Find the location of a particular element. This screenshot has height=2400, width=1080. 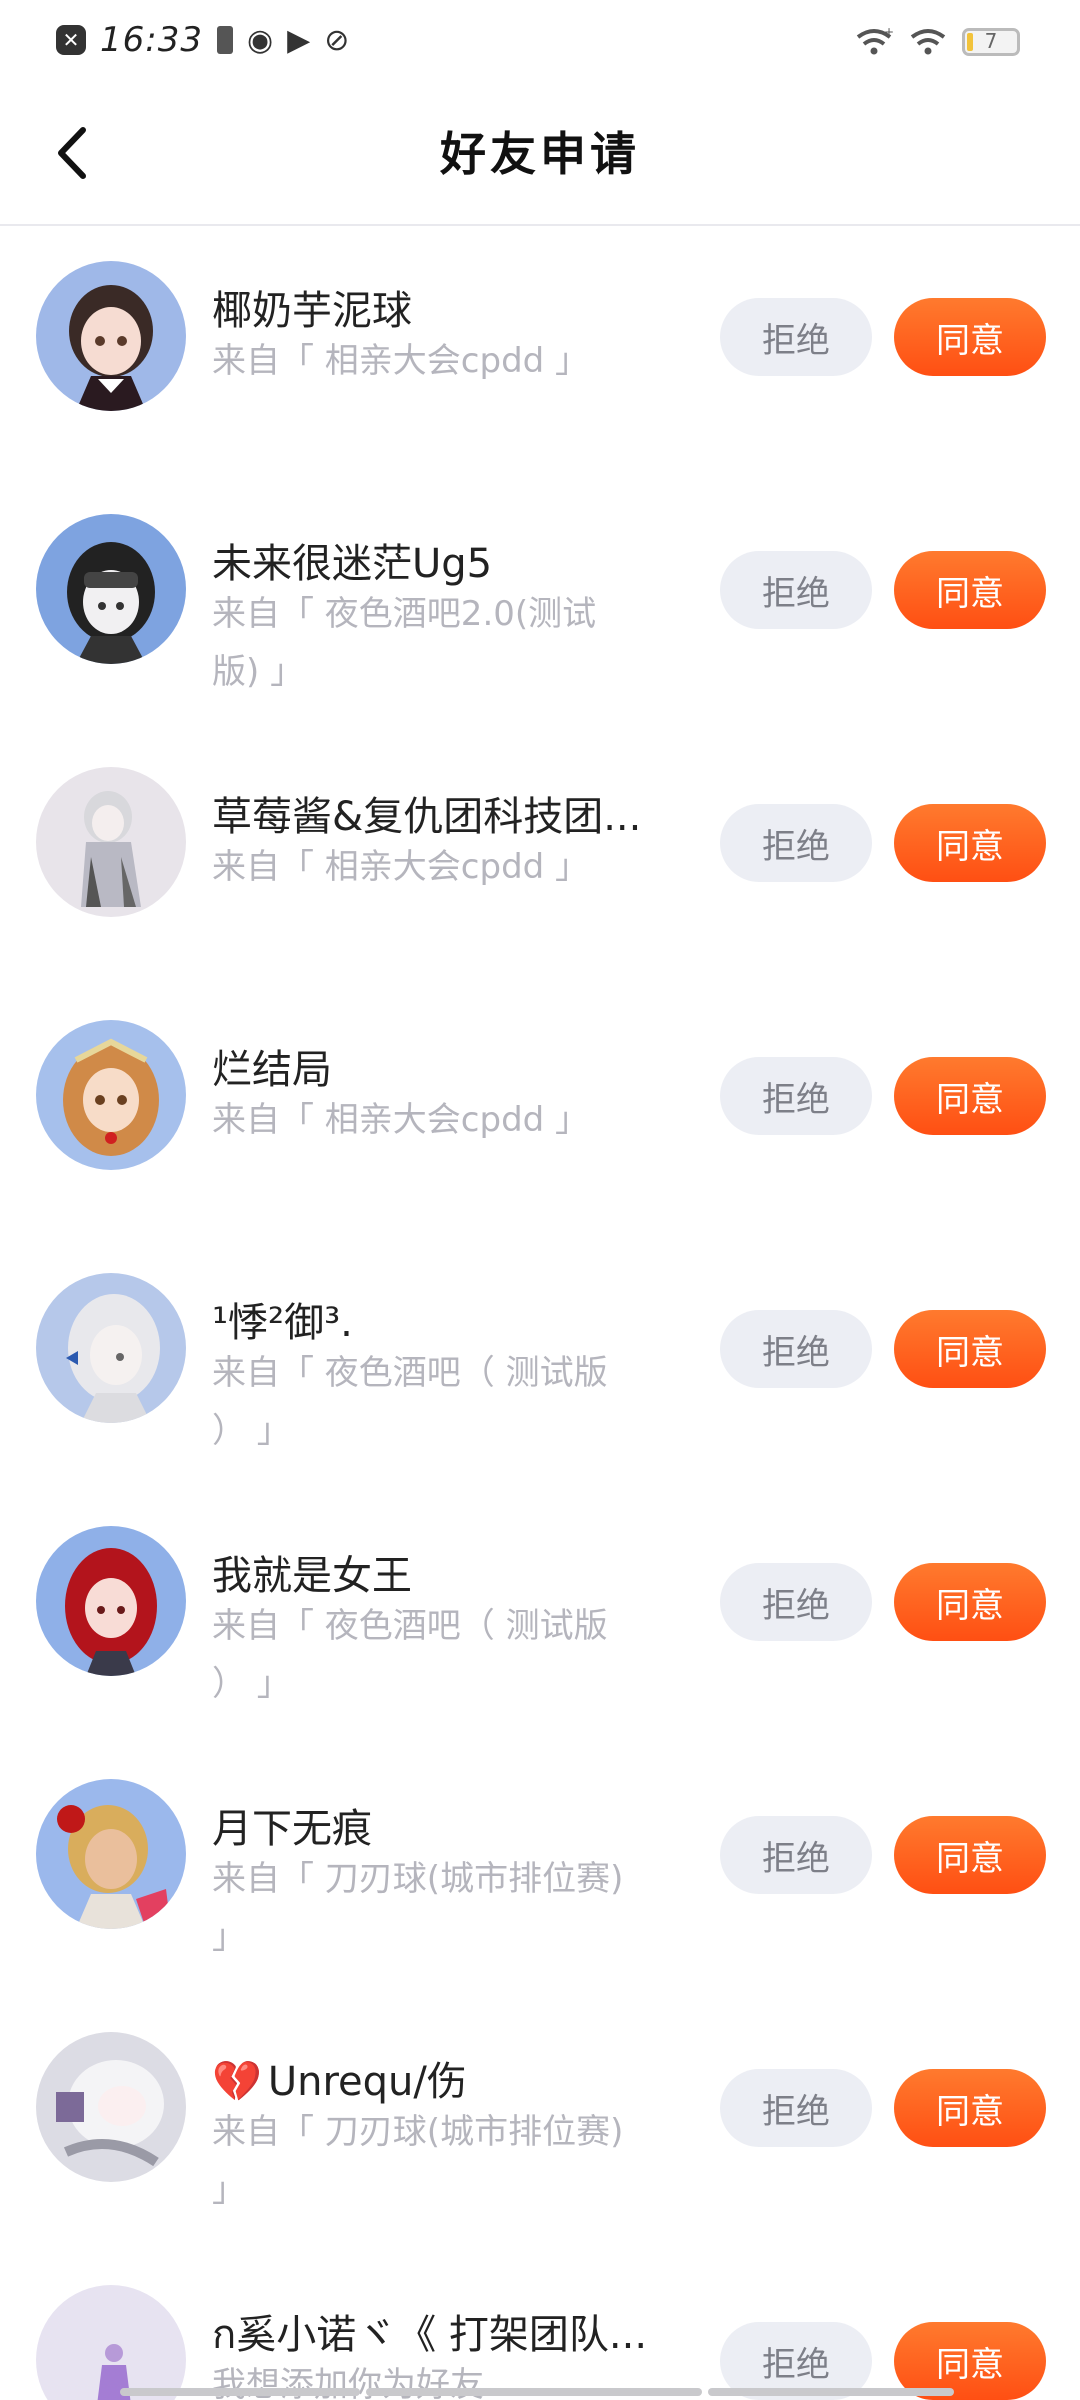

list-item: 未来很迷茫Ug5 来自「 夜色酒吧2.0(测试版) 」 拒绝 同意 is located at coordinates (540, 607).